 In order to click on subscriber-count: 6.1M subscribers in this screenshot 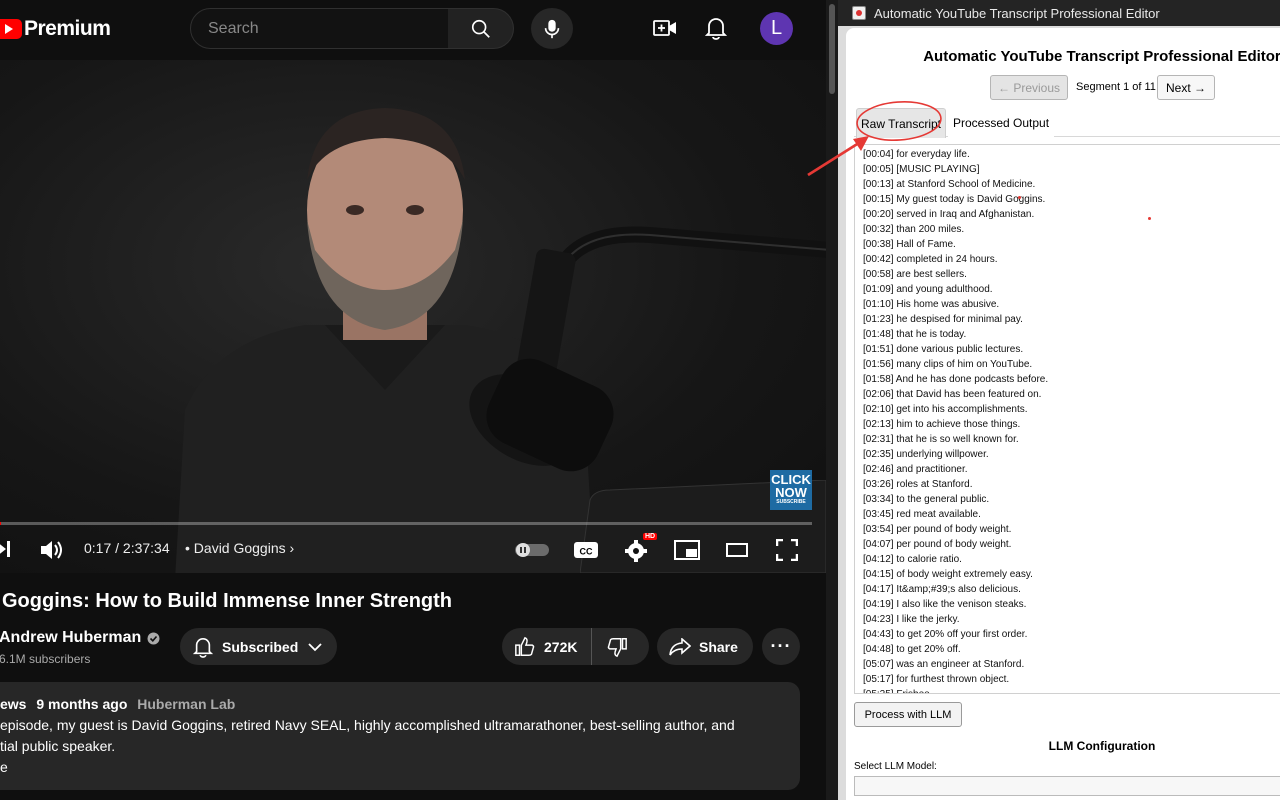, I will do `click(45, 659)`.